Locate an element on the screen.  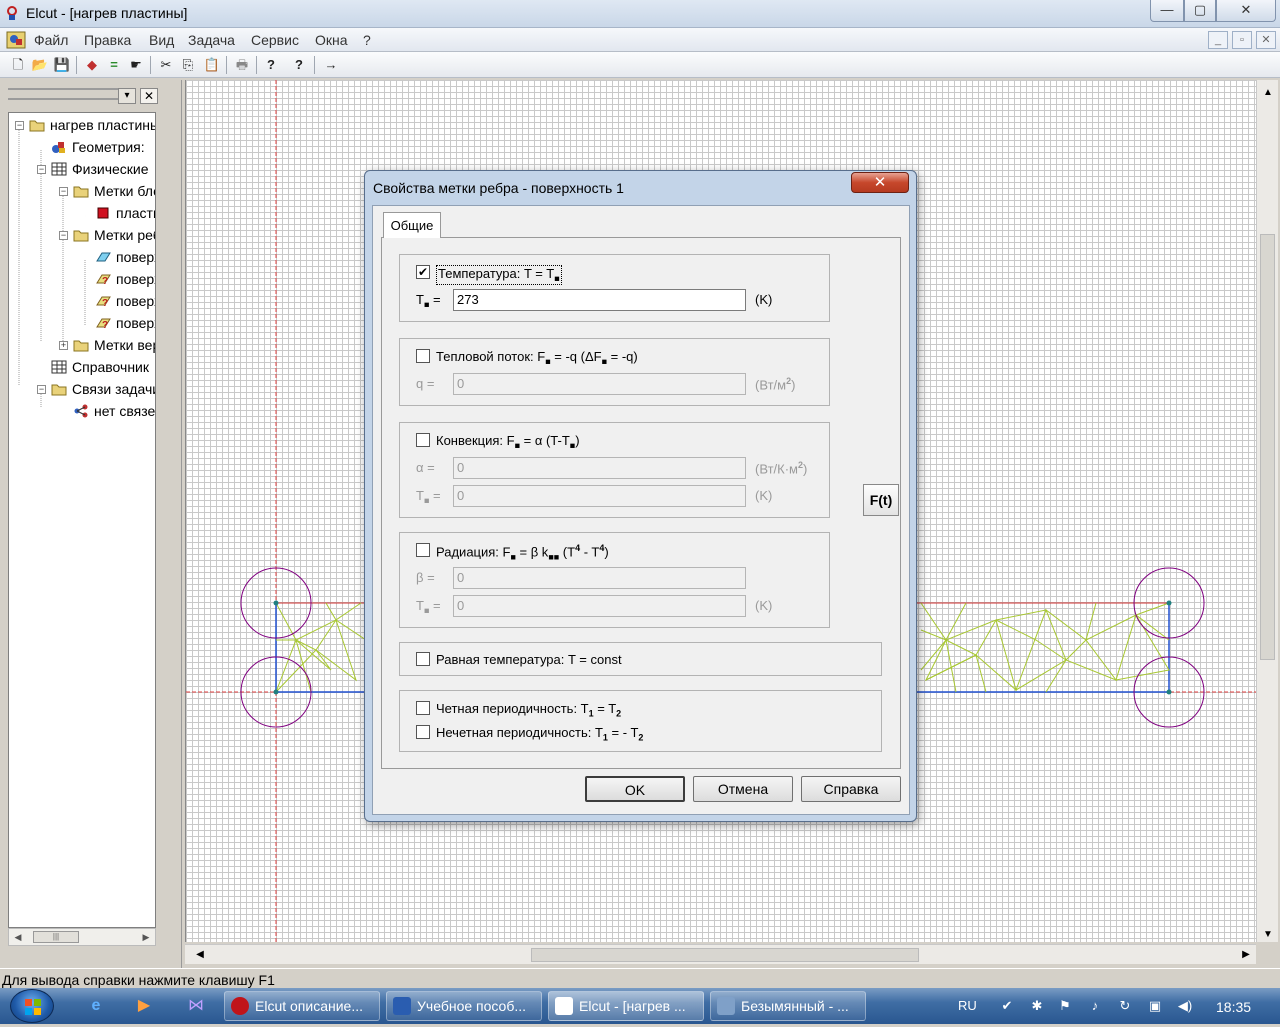
tray-update-icon: ↻ is located at coordinates (1125, 1006).